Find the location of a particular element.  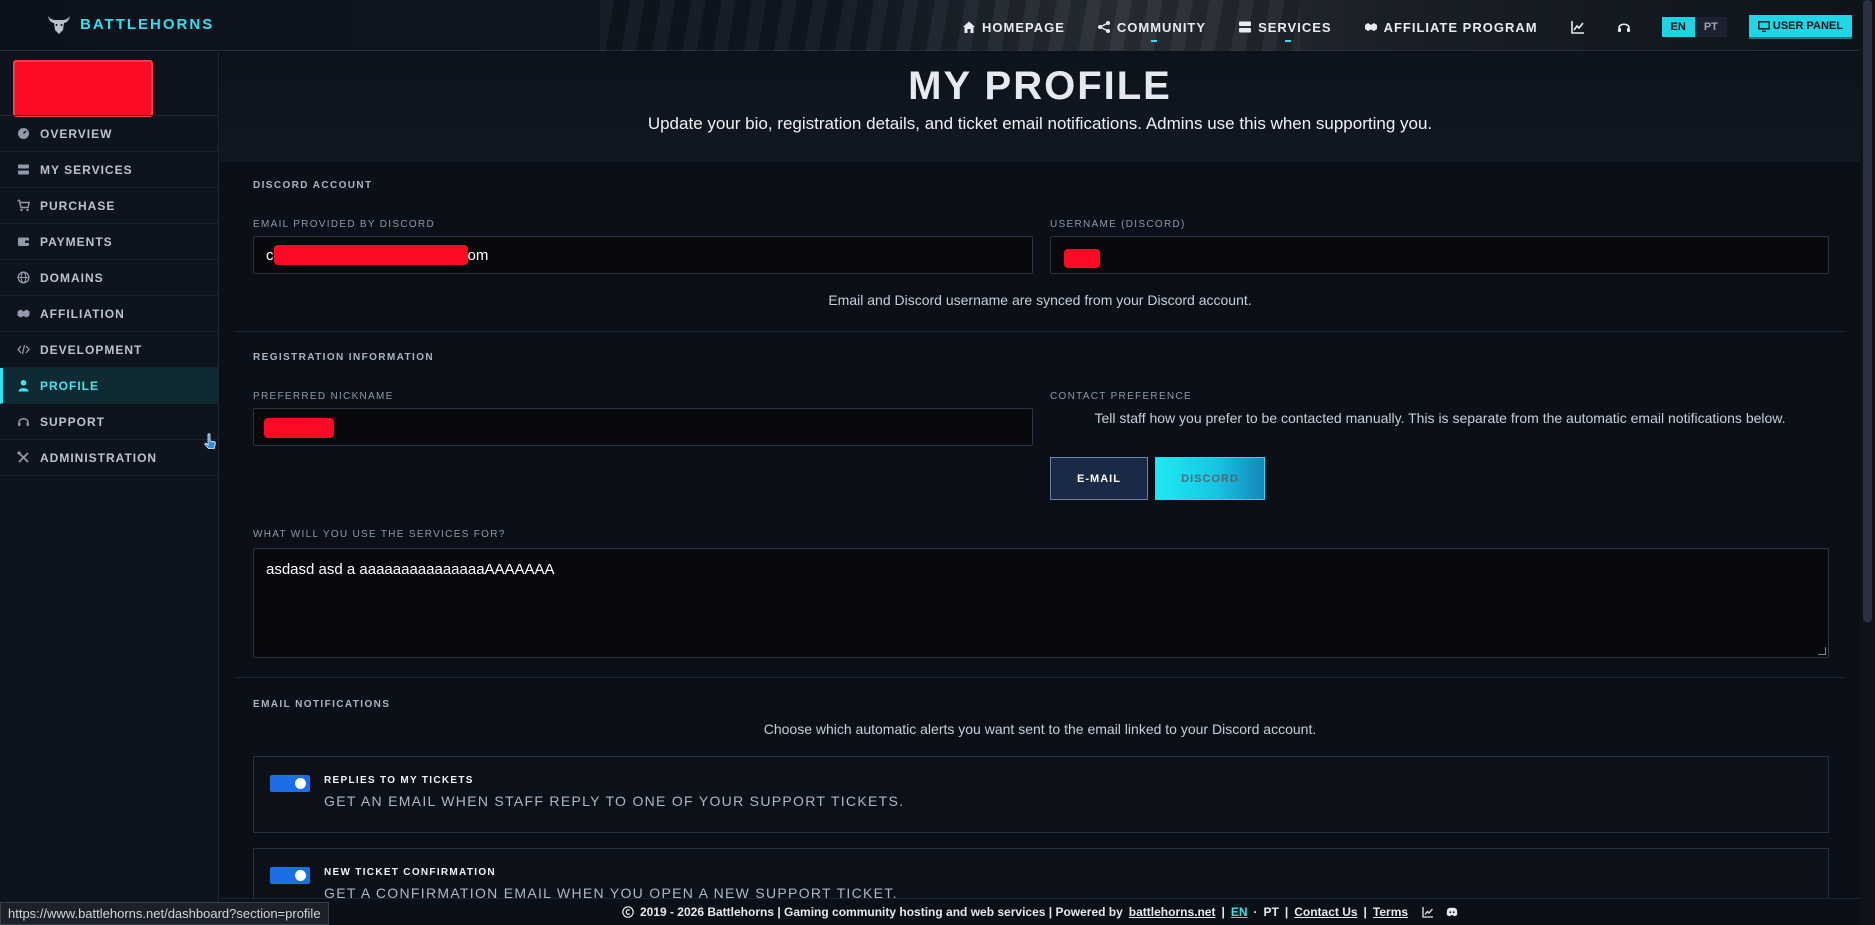

sidebar-item-label: ADMINISTRATION is located at coordinates (99, 457).